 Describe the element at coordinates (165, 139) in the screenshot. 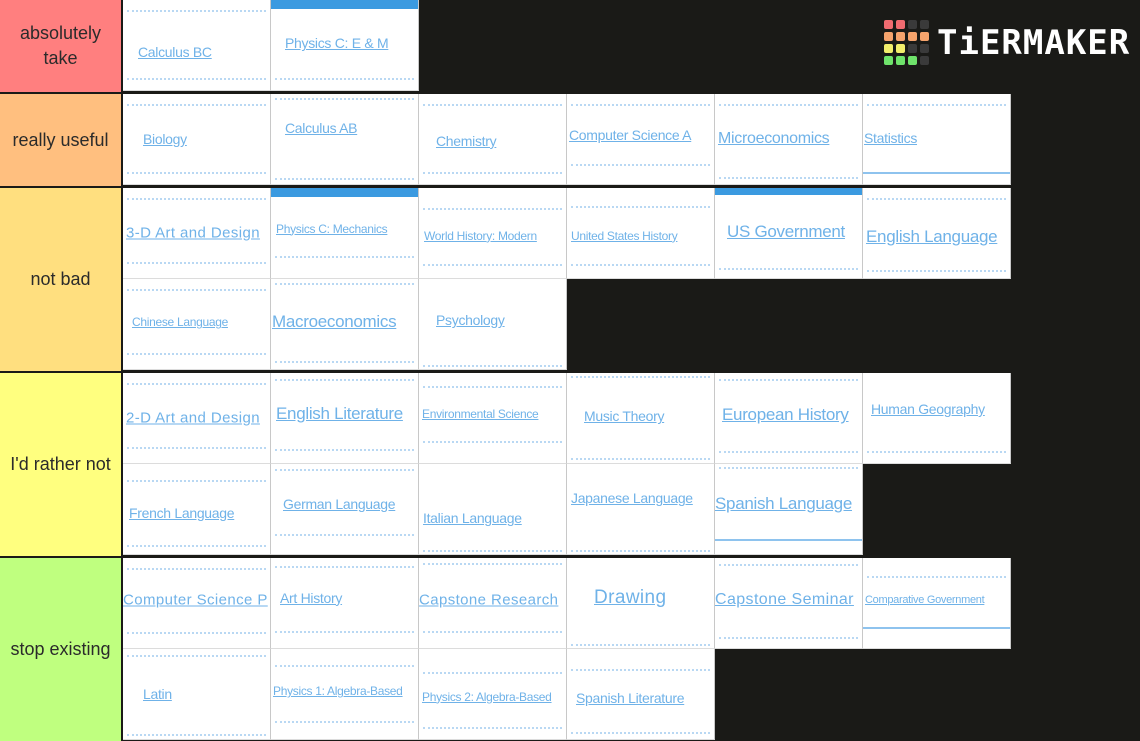

I see `item-label: Biology` at that location.